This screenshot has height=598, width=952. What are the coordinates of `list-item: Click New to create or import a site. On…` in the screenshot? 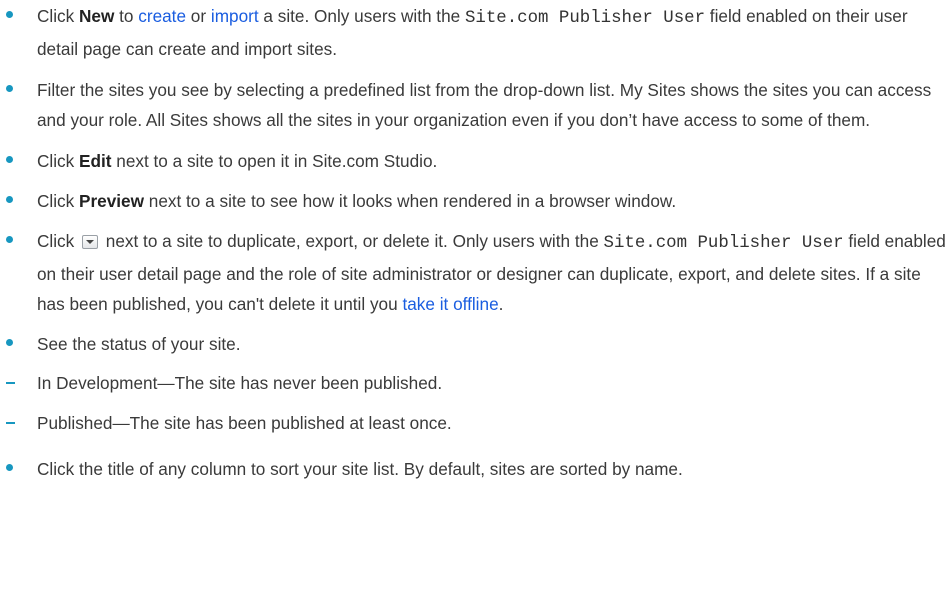 It's located at (476, 32).